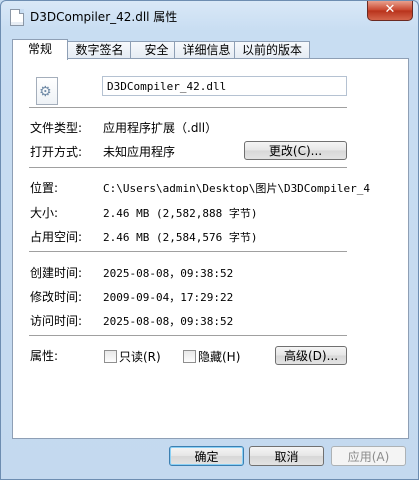  I want to click on opens-with-label: 打开方式:, so click(56, 152).